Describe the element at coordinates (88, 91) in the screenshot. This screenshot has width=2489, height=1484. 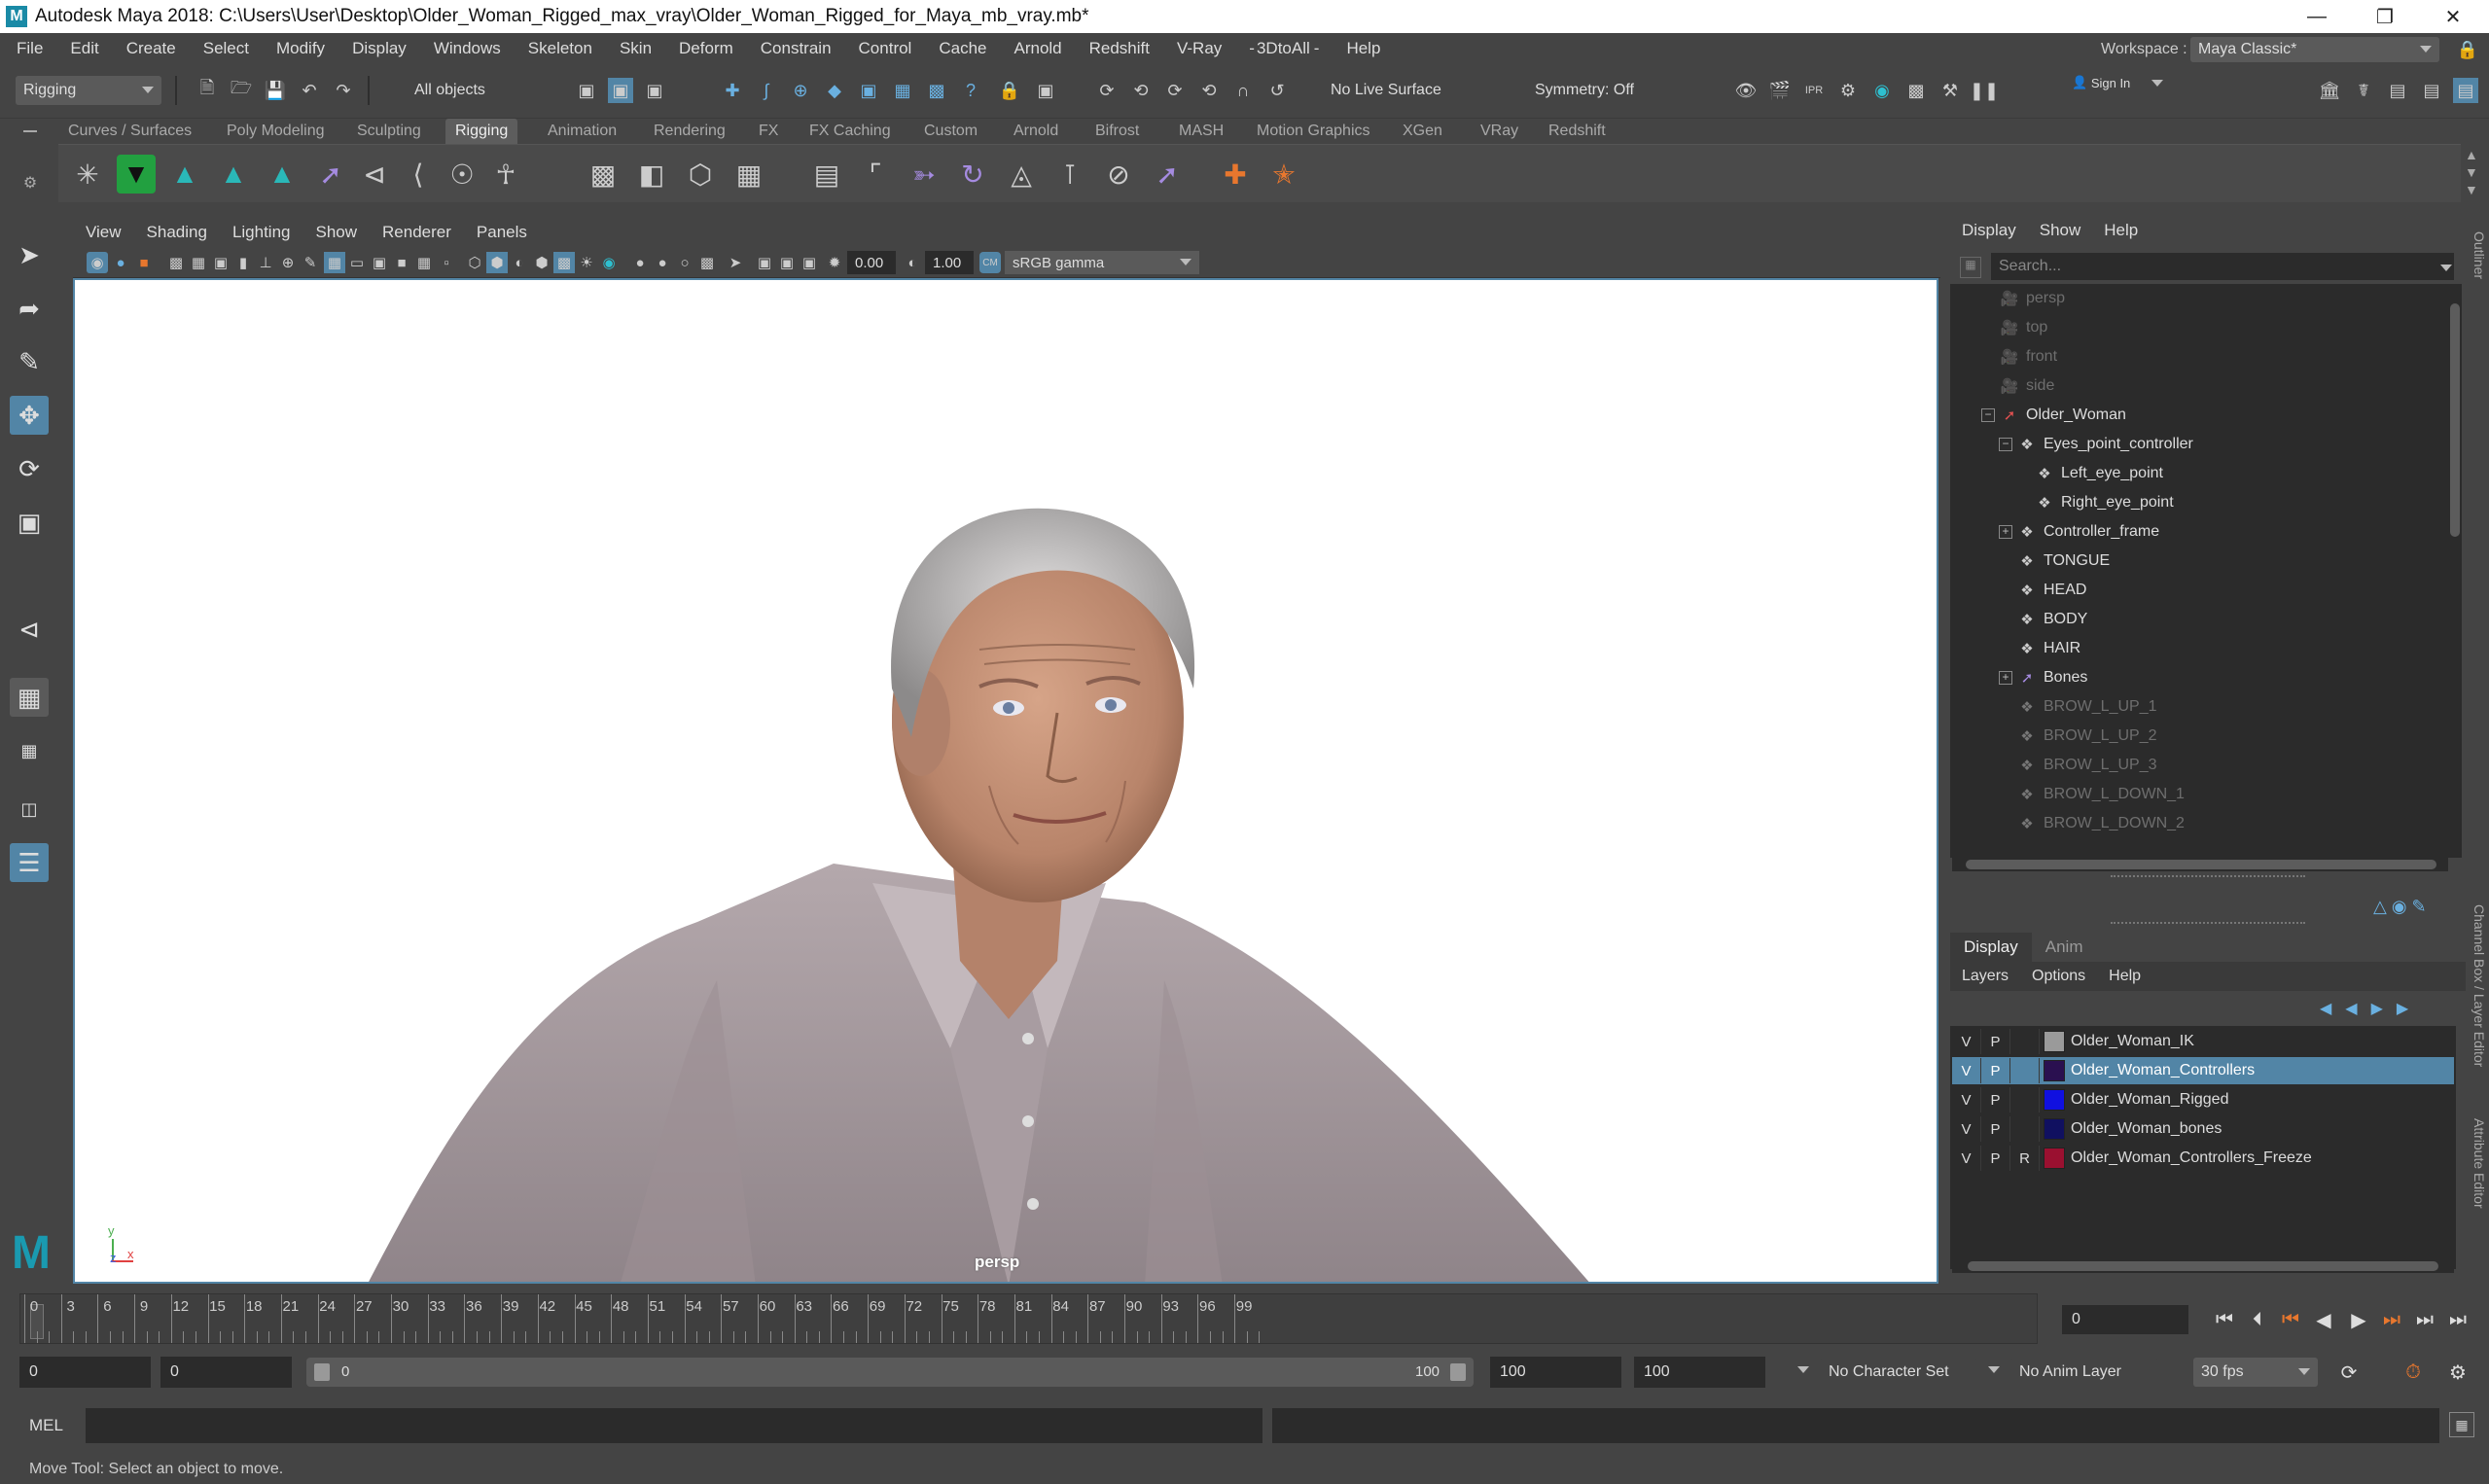
I see `menuset-dropdown: Rigging` at that location.